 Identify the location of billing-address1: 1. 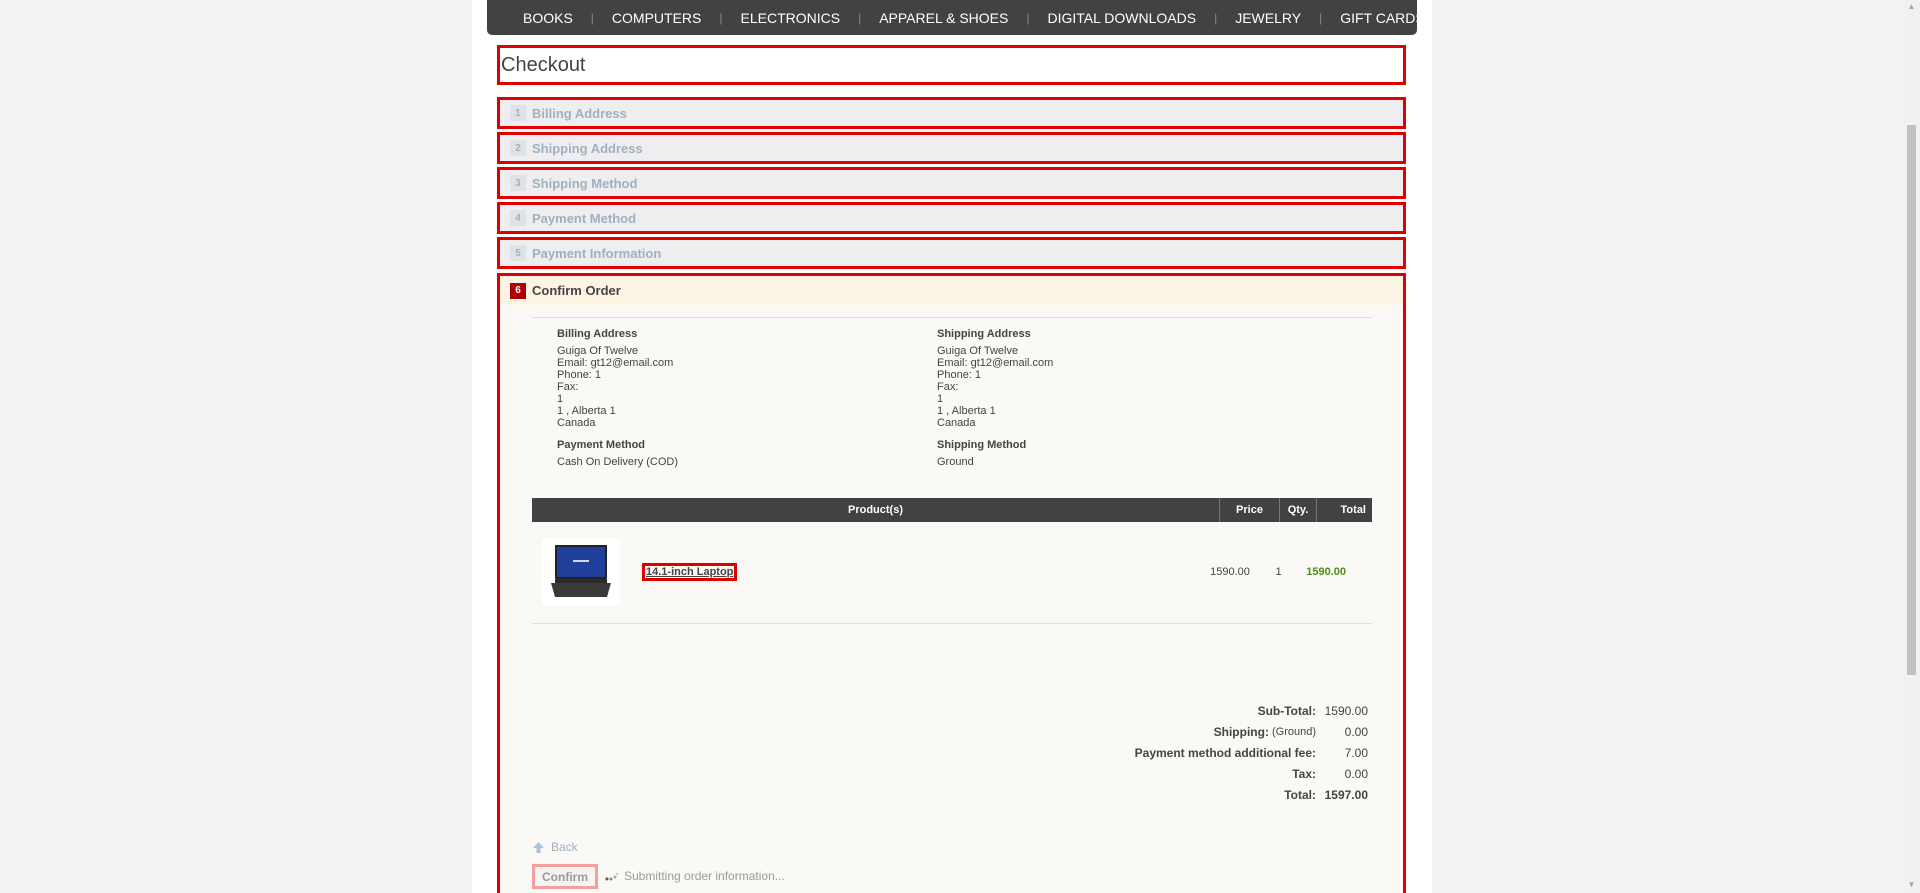
(560, 399).